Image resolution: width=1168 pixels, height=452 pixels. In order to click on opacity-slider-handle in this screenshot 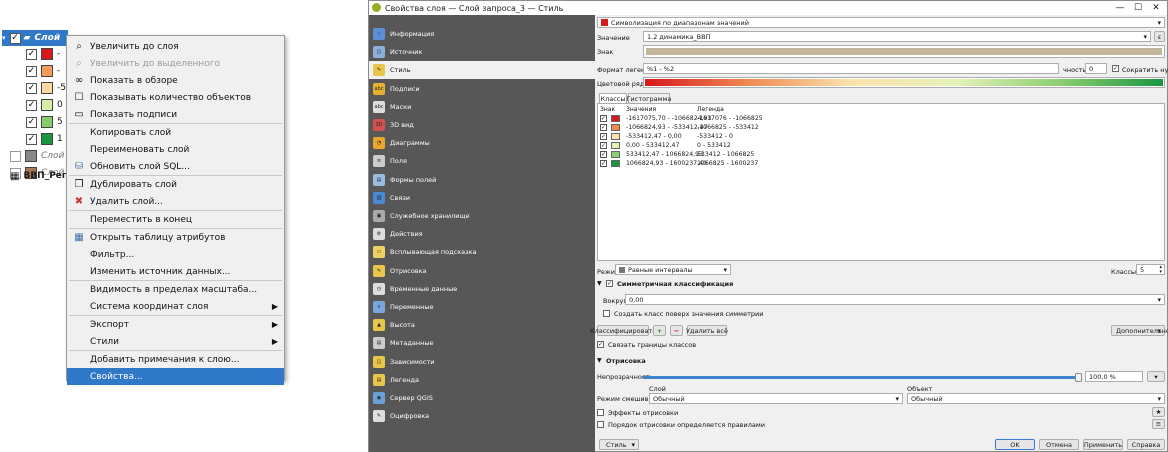, I will do `click(1078, 377)`.